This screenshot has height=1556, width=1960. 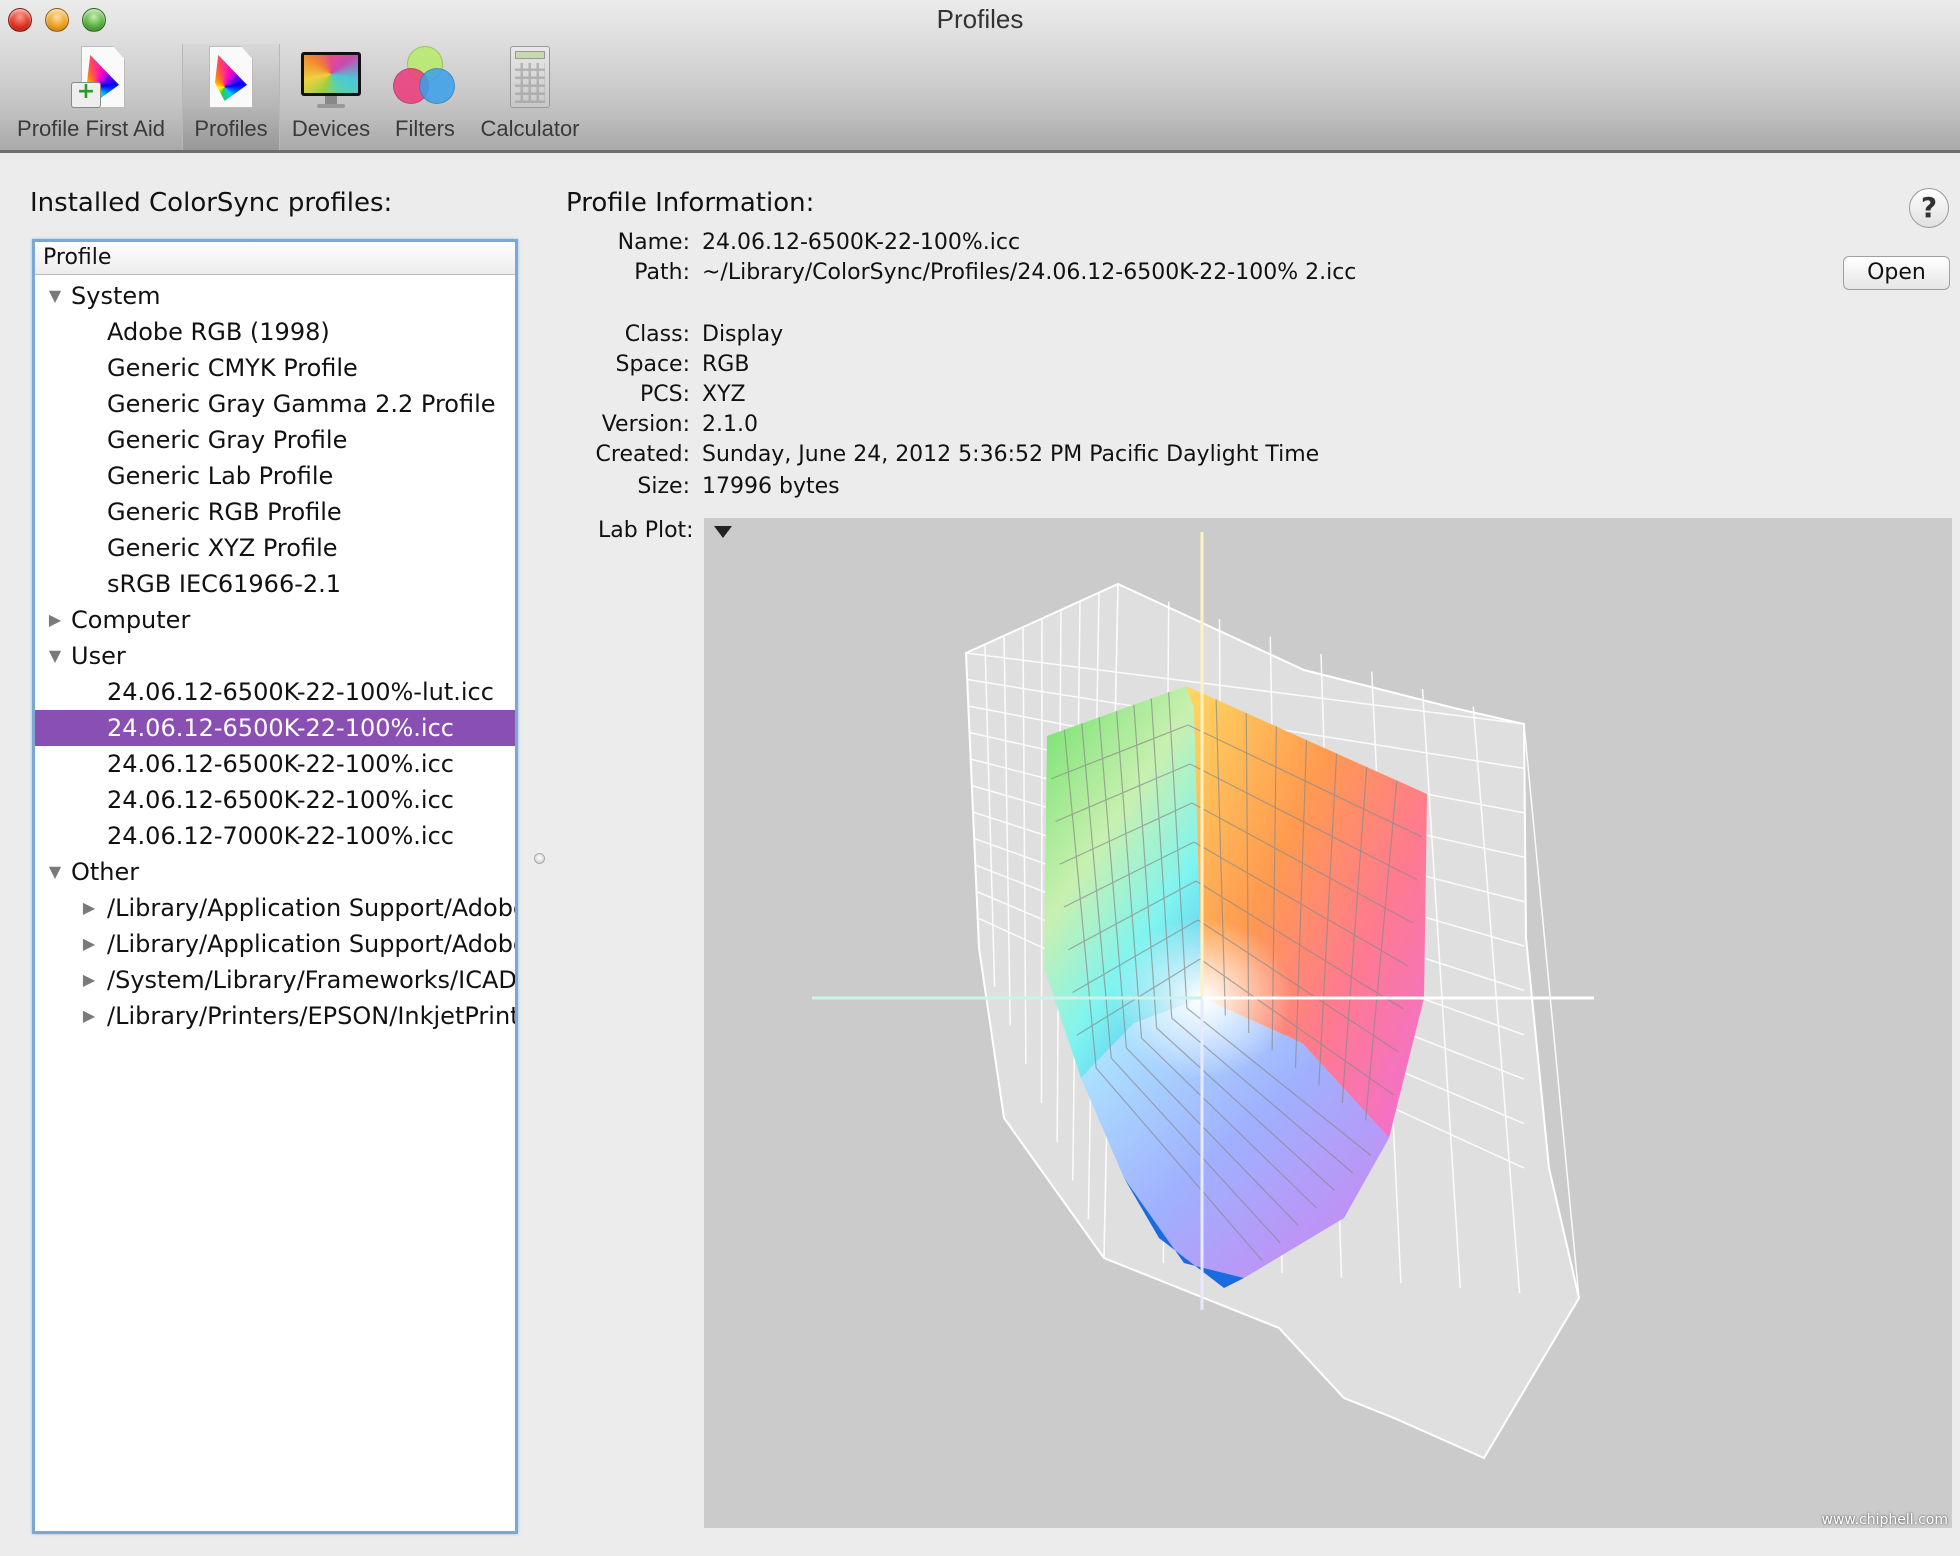 I want to click on profile-group-row: ▶ /System/Library/Frameworks/ICADevices, so click(x=275, y=980).